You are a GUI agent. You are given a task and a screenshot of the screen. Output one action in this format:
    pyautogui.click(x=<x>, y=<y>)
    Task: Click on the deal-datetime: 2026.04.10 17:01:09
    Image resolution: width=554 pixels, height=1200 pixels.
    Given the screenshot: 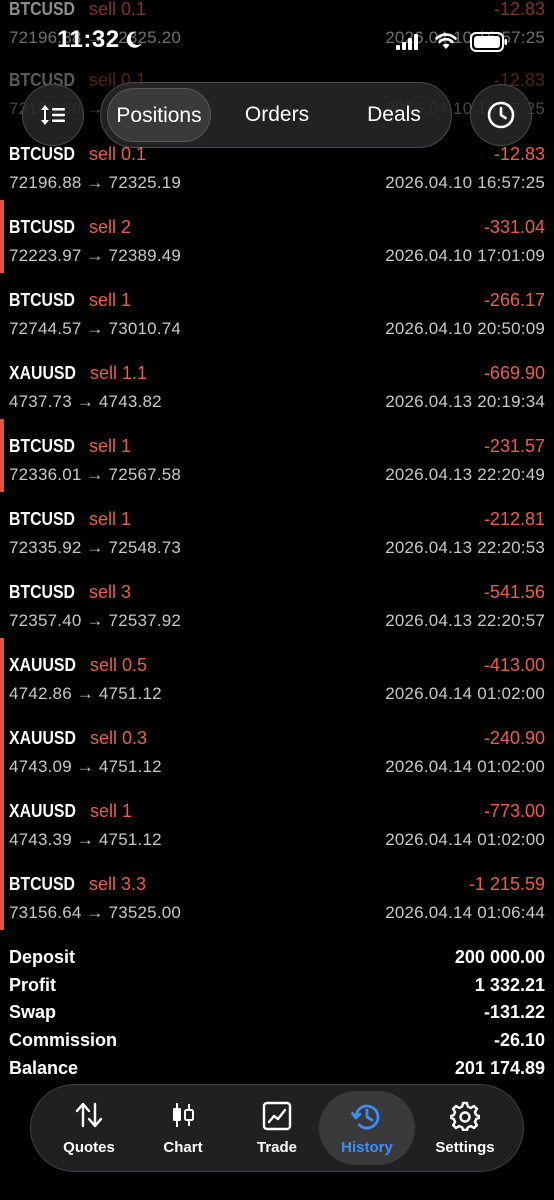 What is the action you would take?
    pyautogui.click(x=465, y=255)
    